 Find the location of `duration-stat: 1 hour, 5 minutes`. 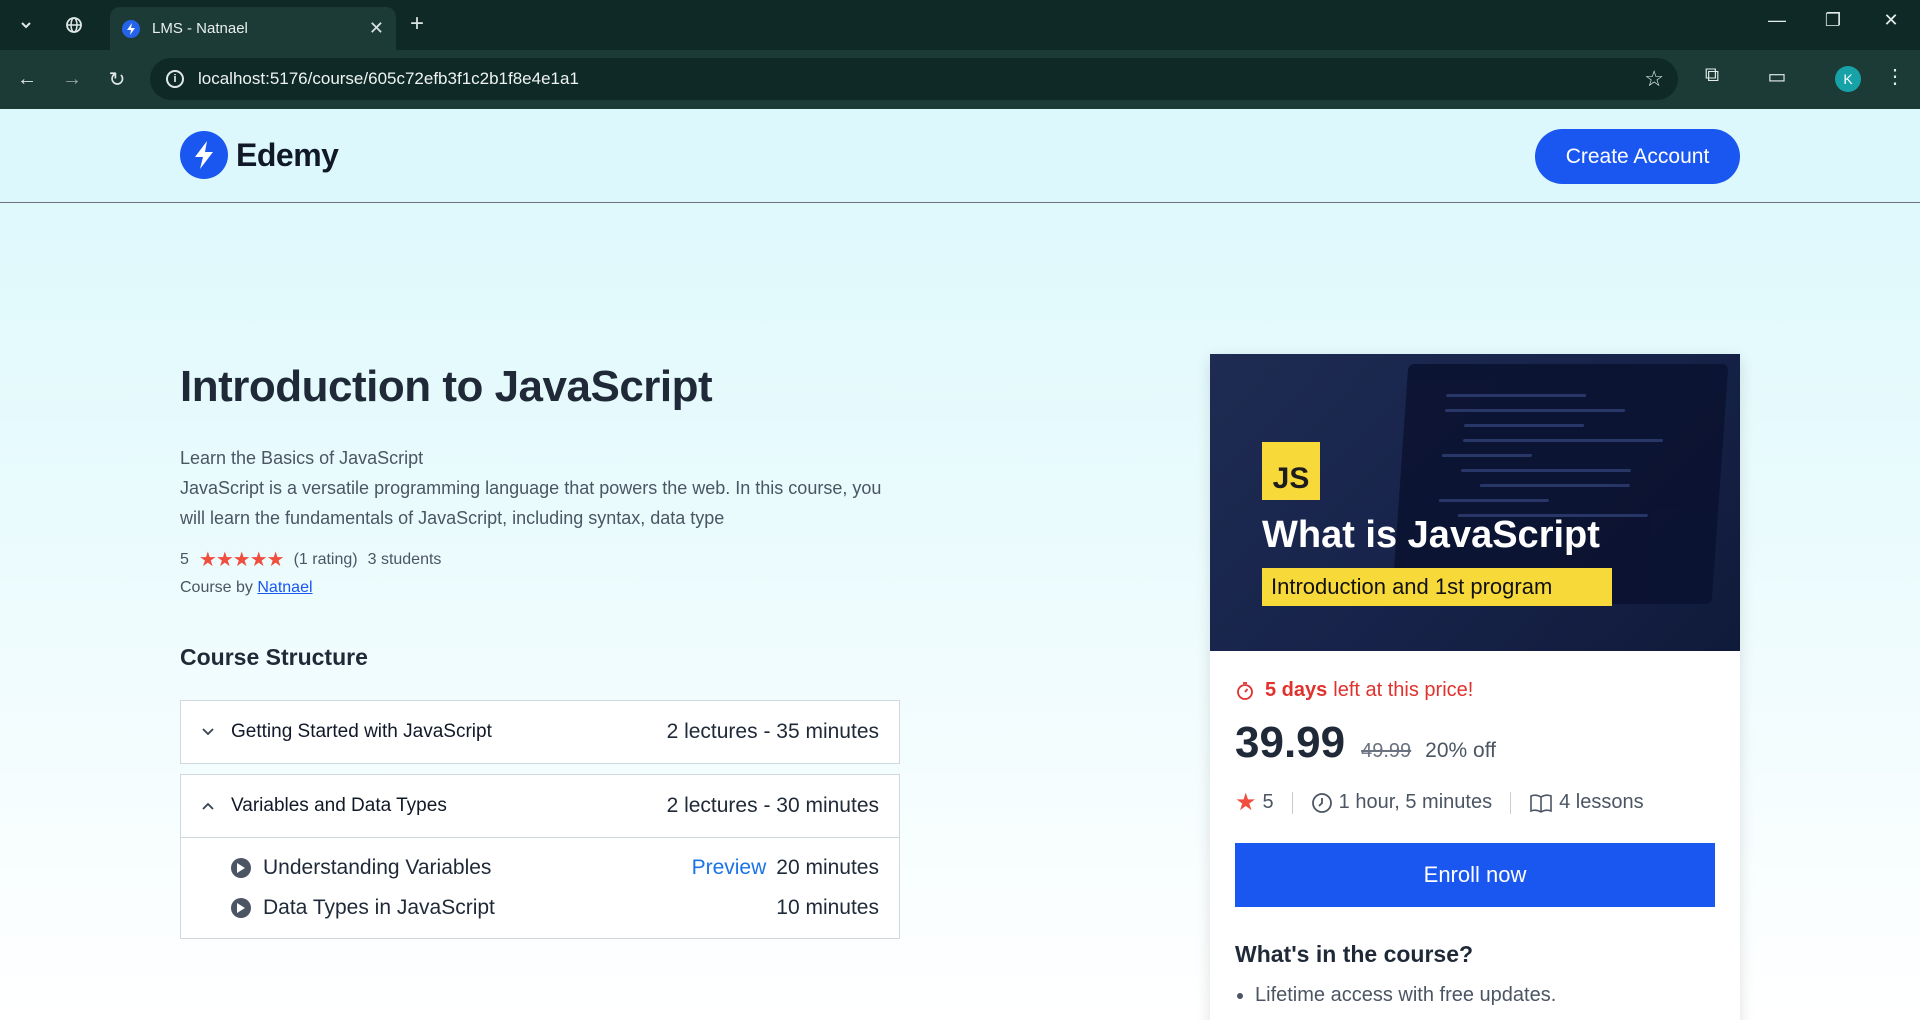

duration-stat: 1 hour, 5 minutes is located at coordinates (1415, 802).